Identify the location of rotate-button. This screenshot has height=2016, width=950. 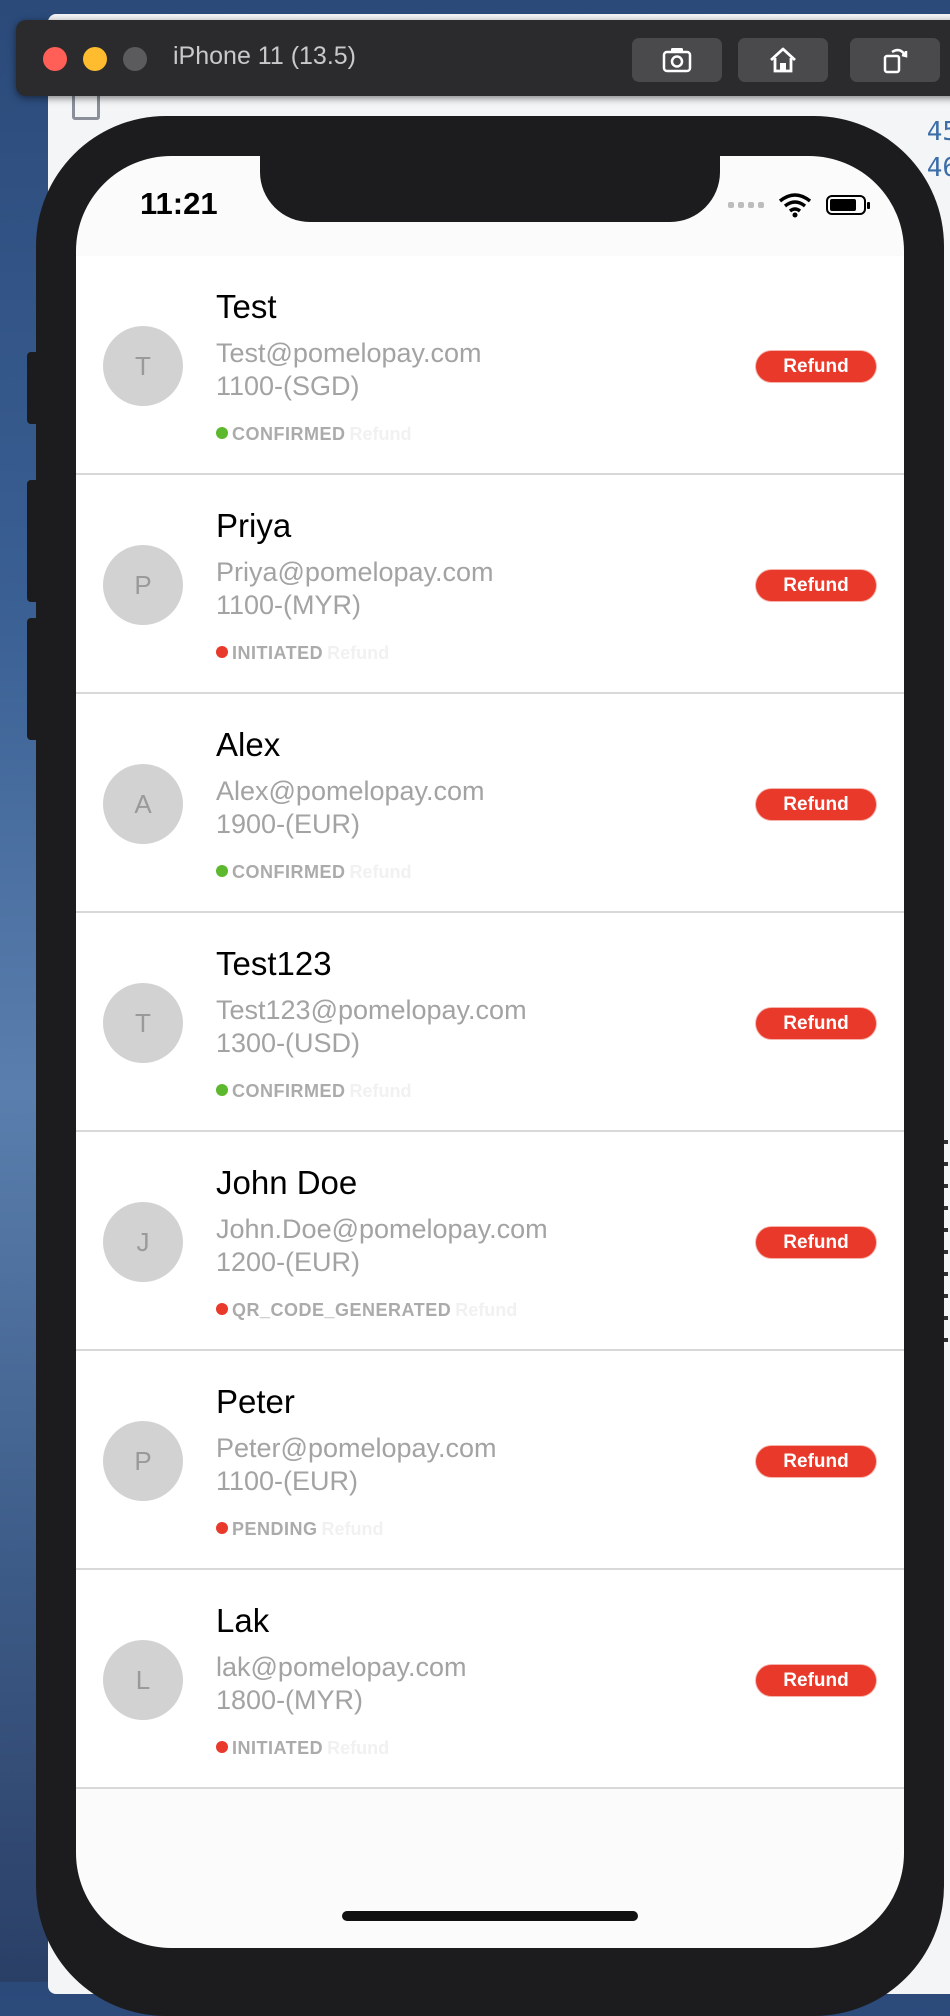
(895, 60).